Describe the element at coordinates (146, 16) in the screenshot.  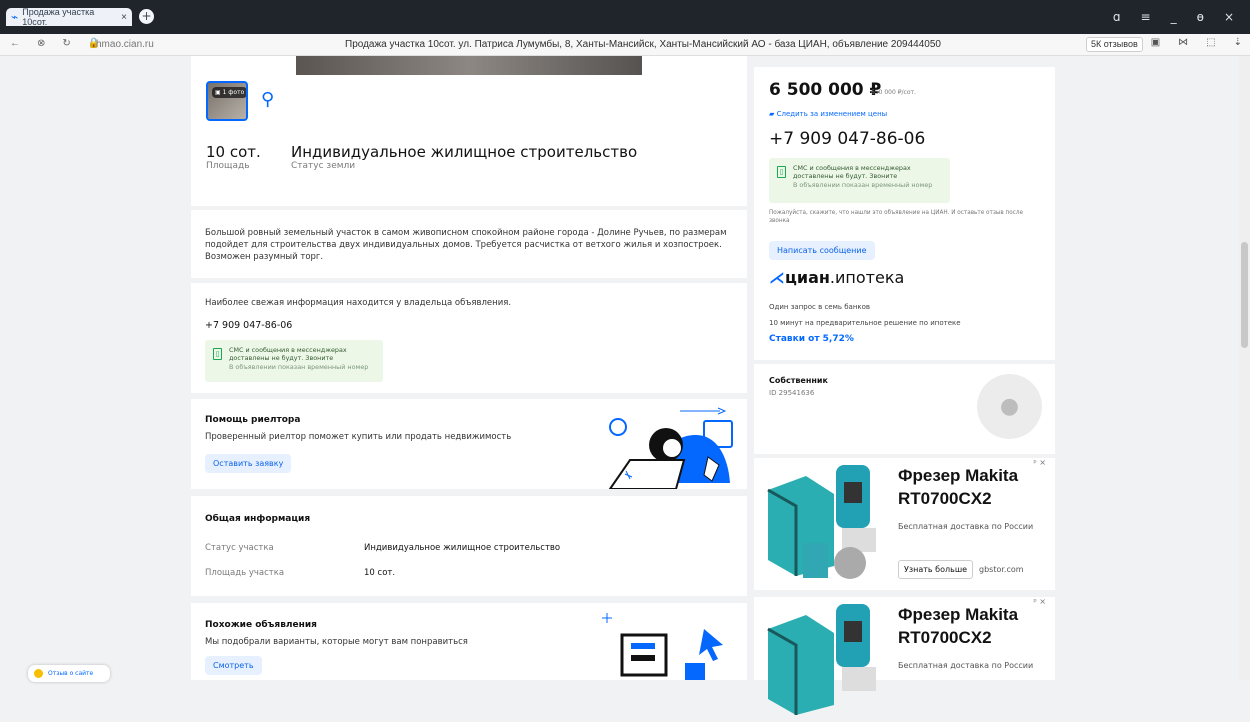
I see `new-tab-icon: +` at that location.